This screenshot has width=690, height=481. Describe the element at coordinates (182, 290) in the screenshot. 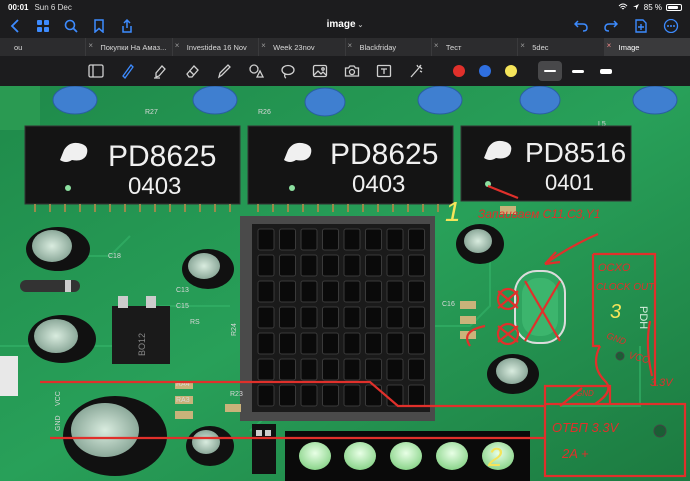

I see `label-c13: C13` at that location.